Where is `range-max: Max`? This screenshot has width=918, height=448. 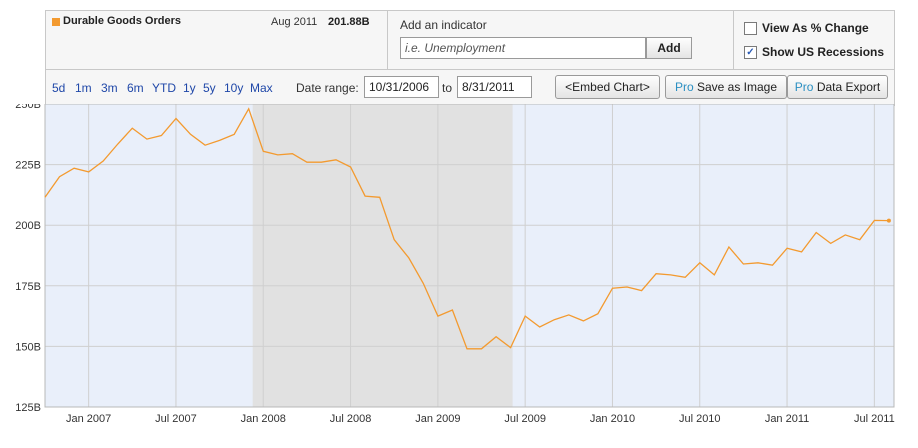 range-max: Max is located at coordinates (261, 88).